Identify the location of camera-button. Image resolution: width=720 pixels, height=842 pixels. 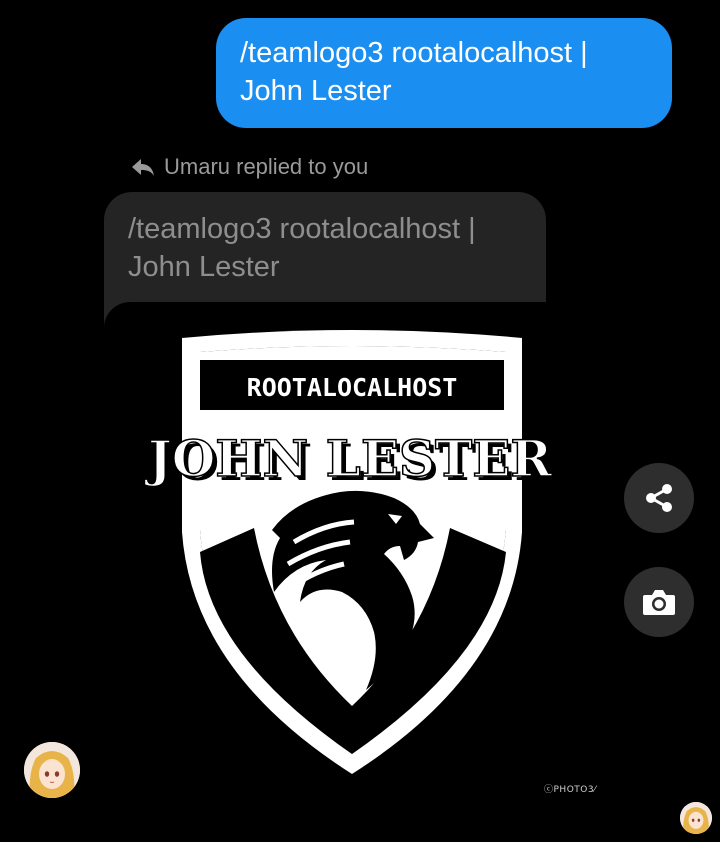
(659, 602).